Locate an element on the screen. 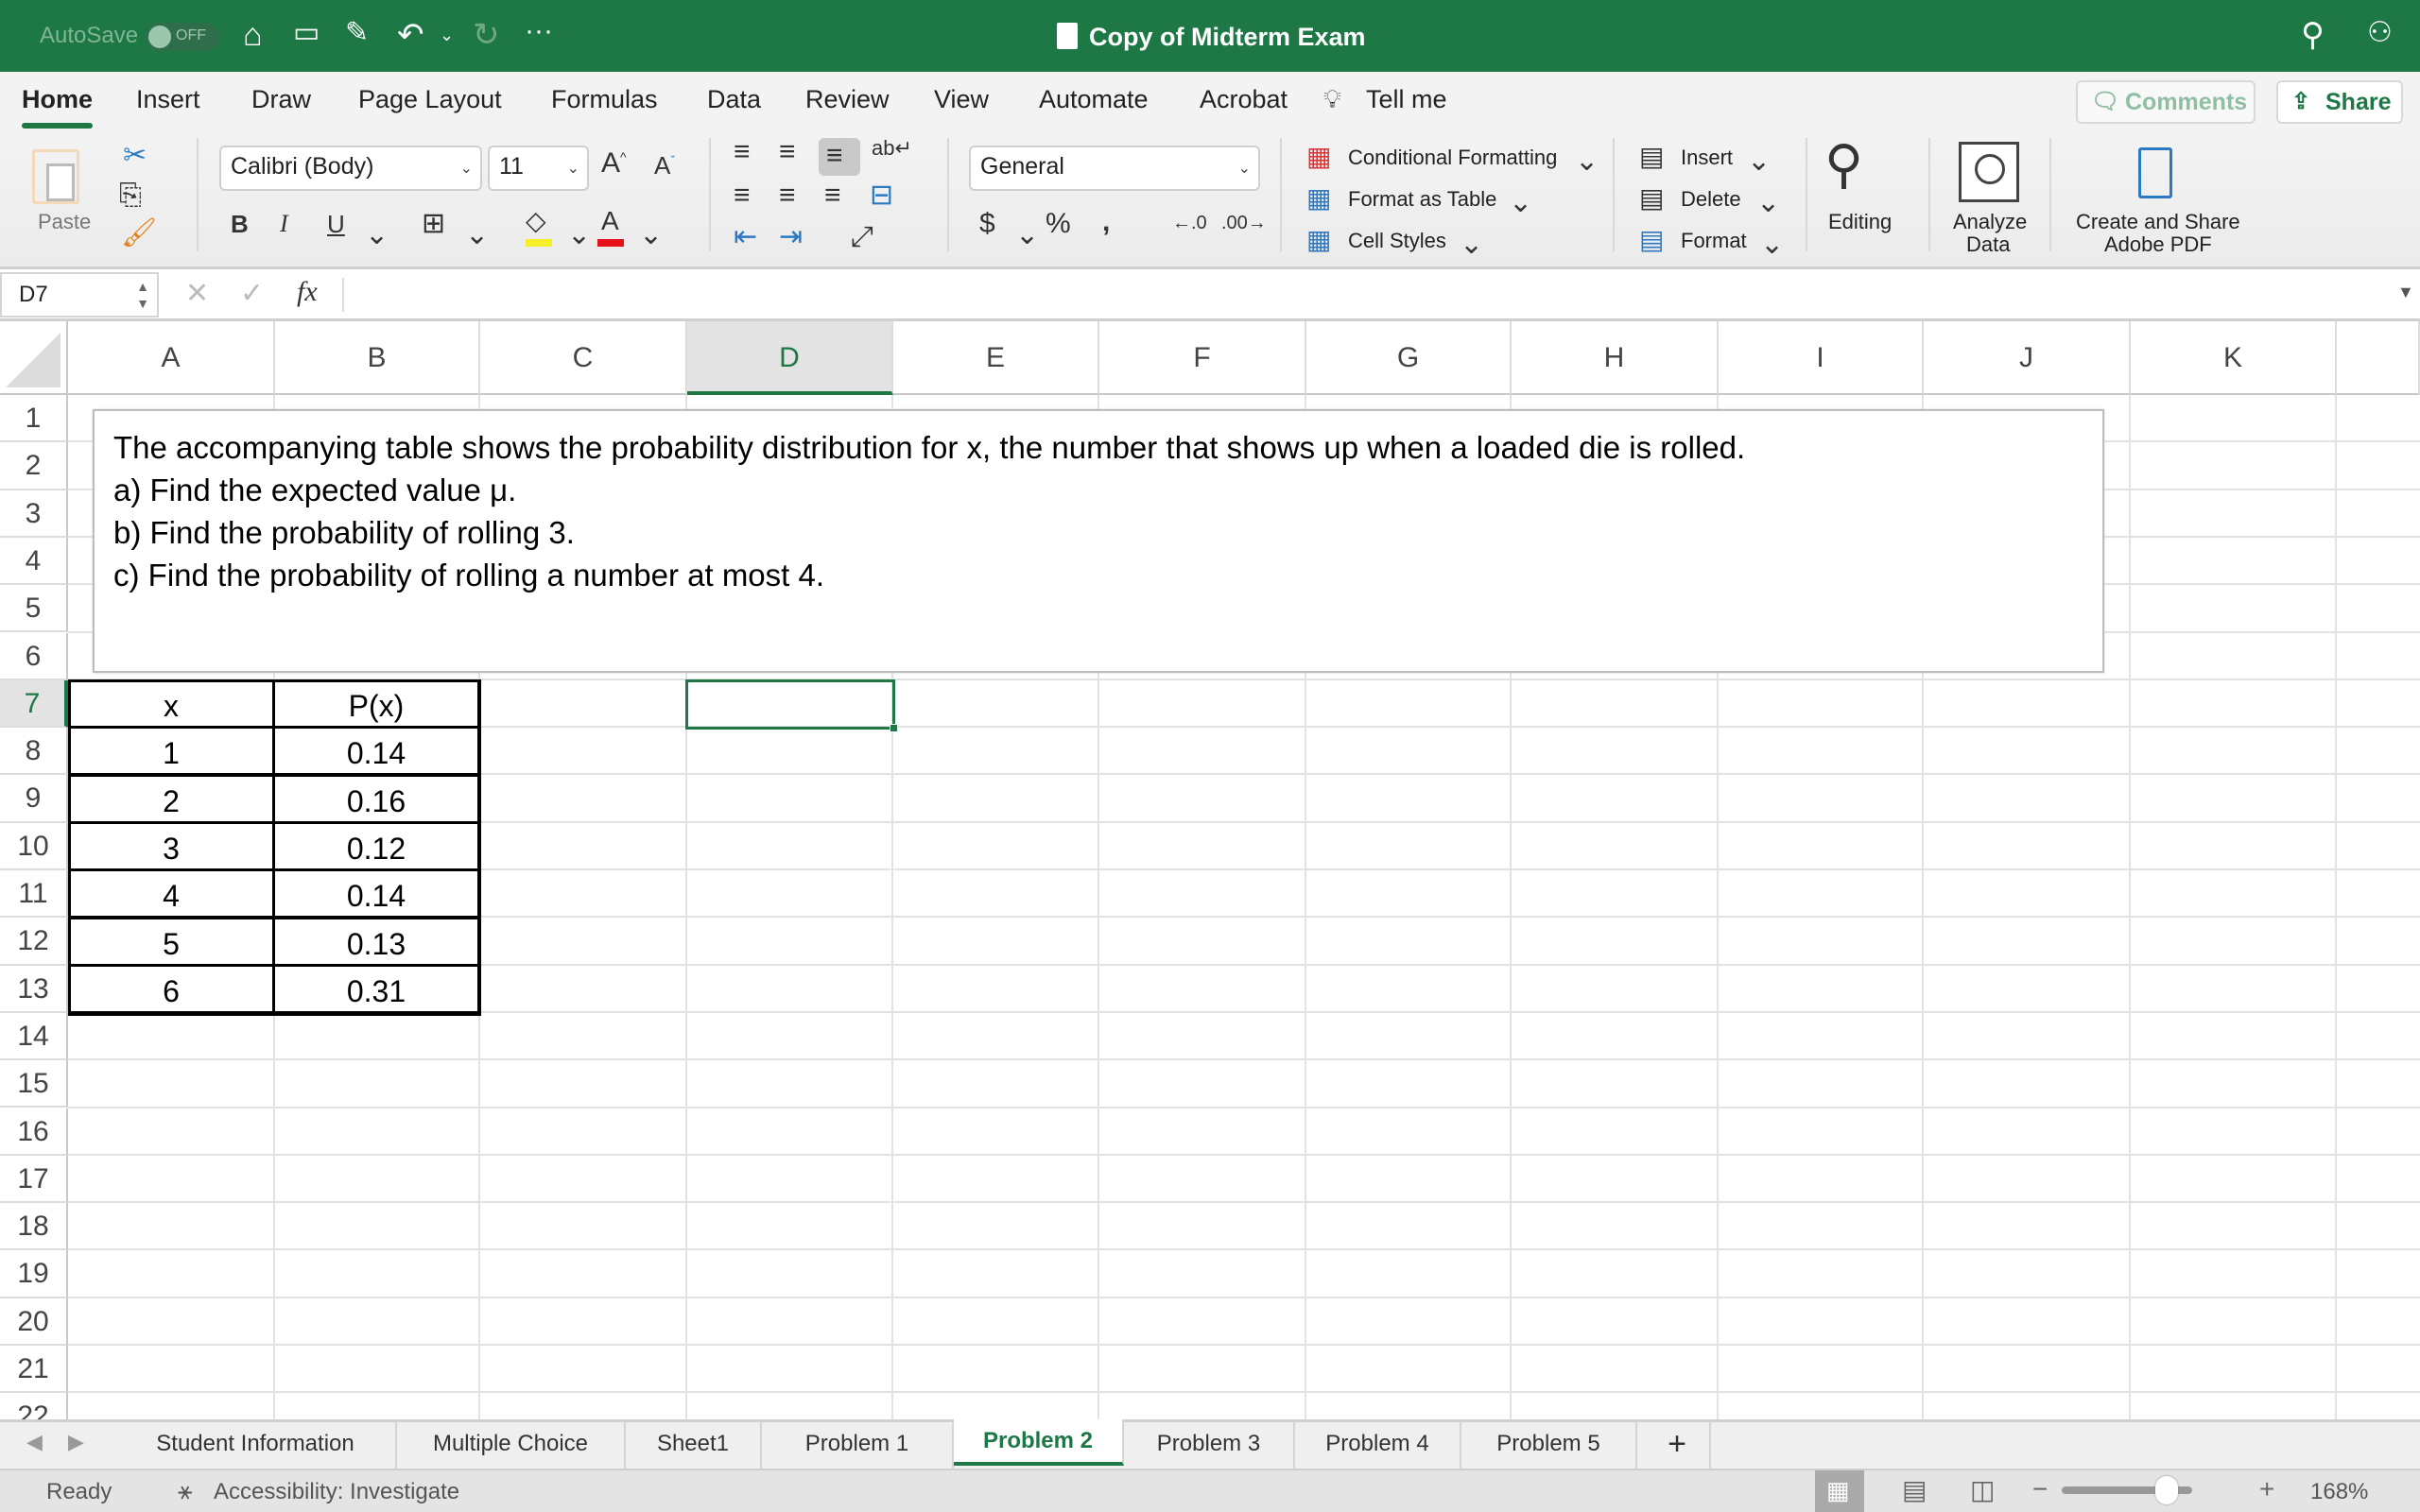  wrap-text-icon: ab↵ is located at coordinates (892, 148).